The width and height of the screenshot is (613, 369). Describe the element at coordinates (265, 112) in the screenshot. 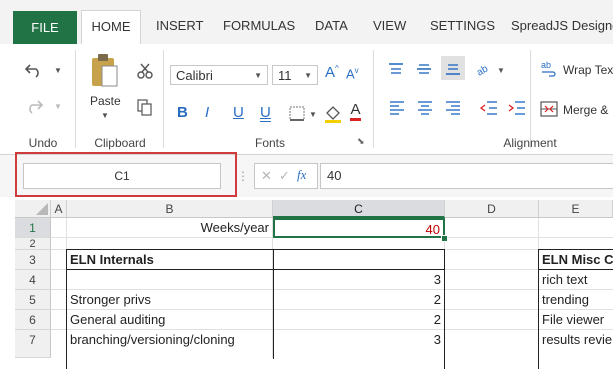

I see `double-underline-button: U` at that location.